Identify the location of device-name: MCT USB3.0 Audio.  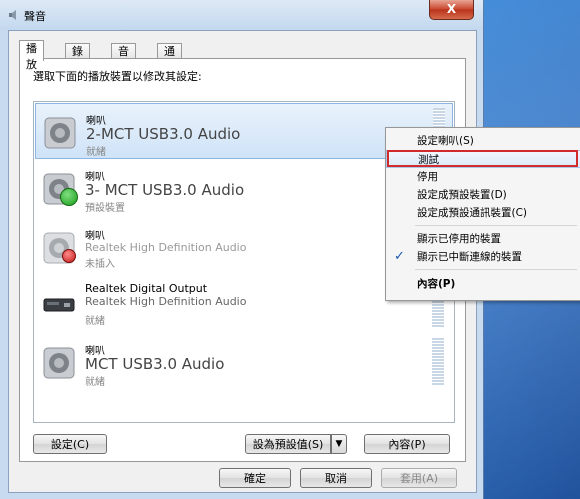
(155, 364).